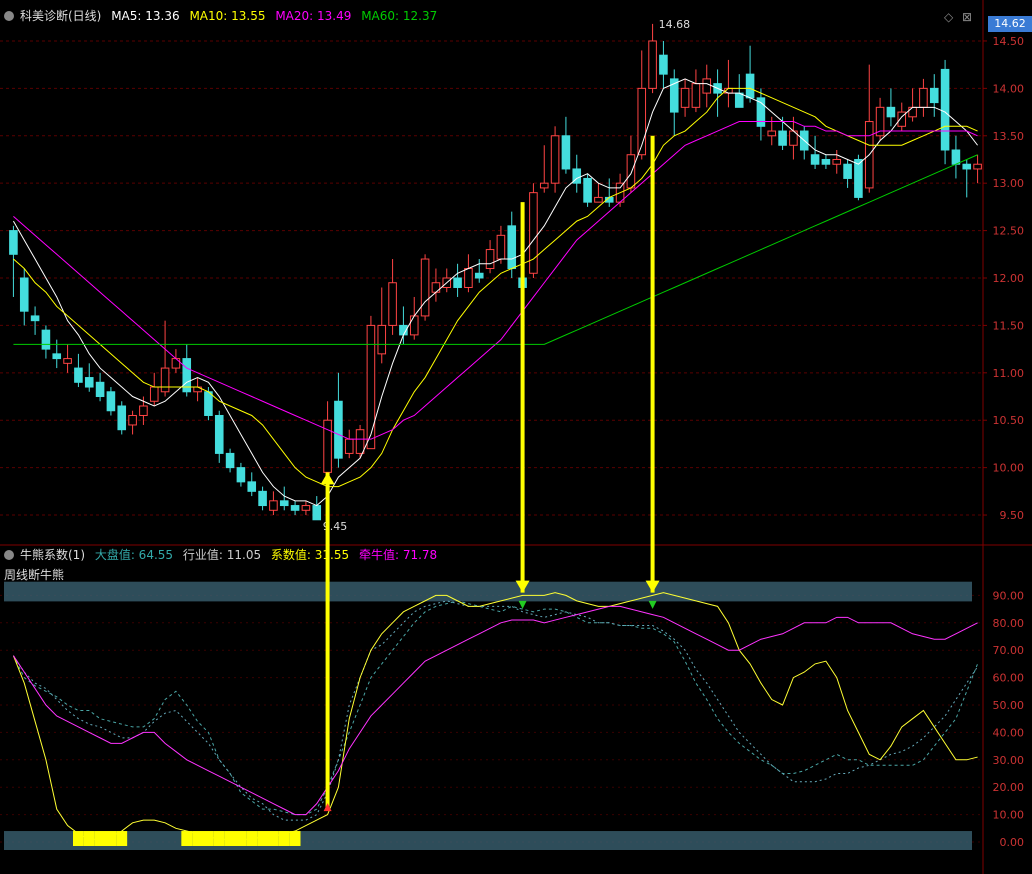 This screenshot has width=1032, height=874. Describe the element at coordinates (1009, 325) in the screenshot. I see `price-tick-label: 11.50` at that location.